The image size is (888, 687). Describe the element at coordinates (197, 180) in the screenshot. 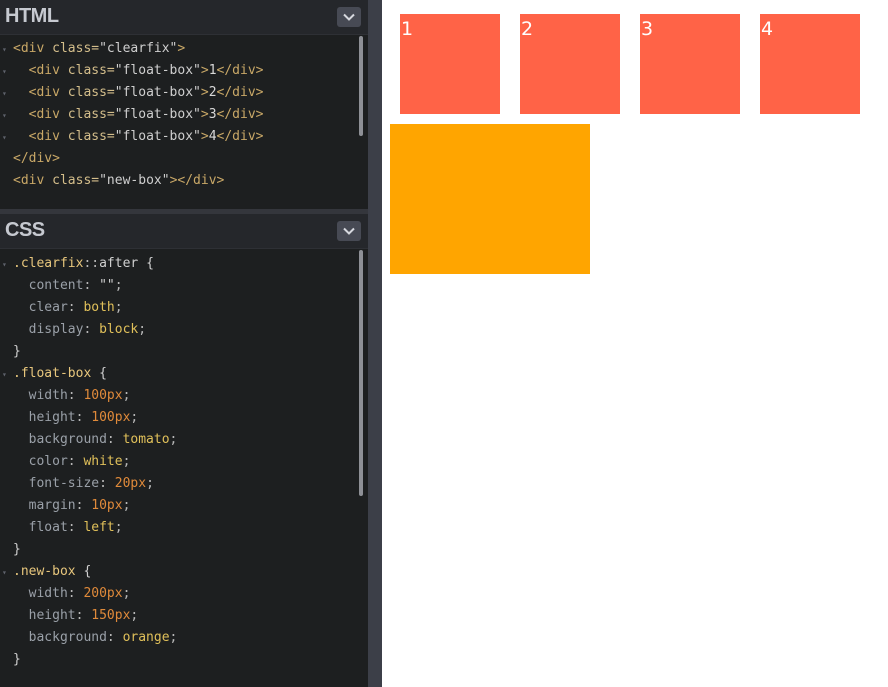

I see `code-token: ></div>` at that location.